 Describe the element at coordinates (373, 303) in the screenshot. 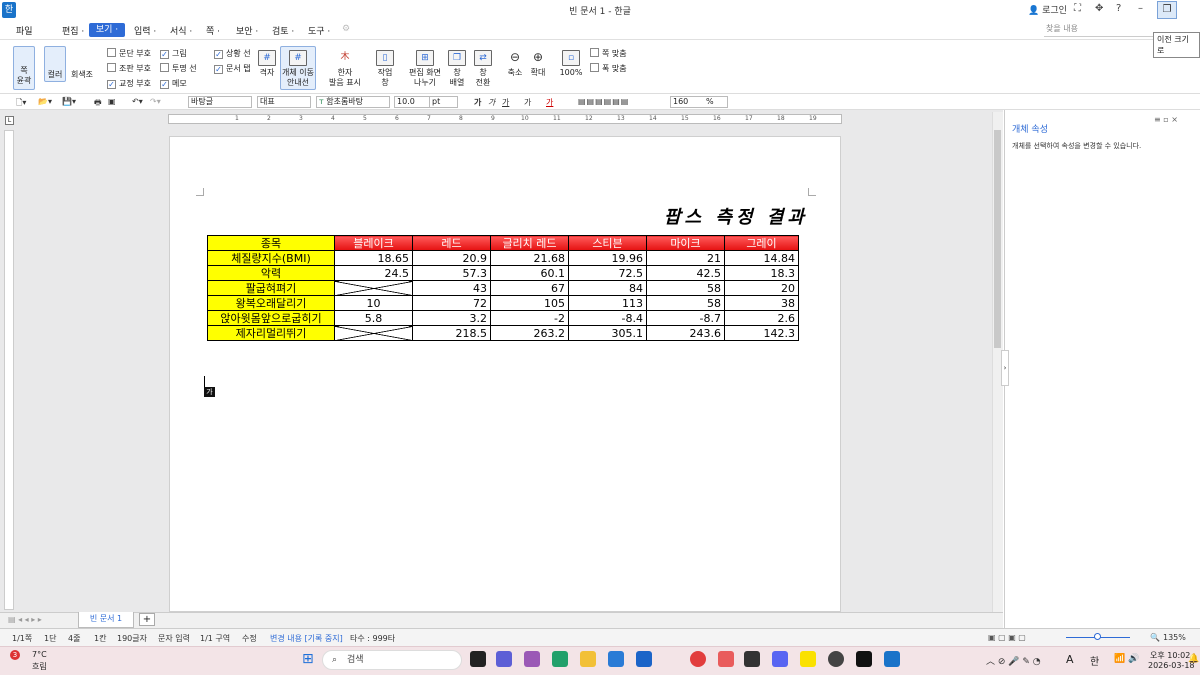

I see `table-cell: 10` at that location.